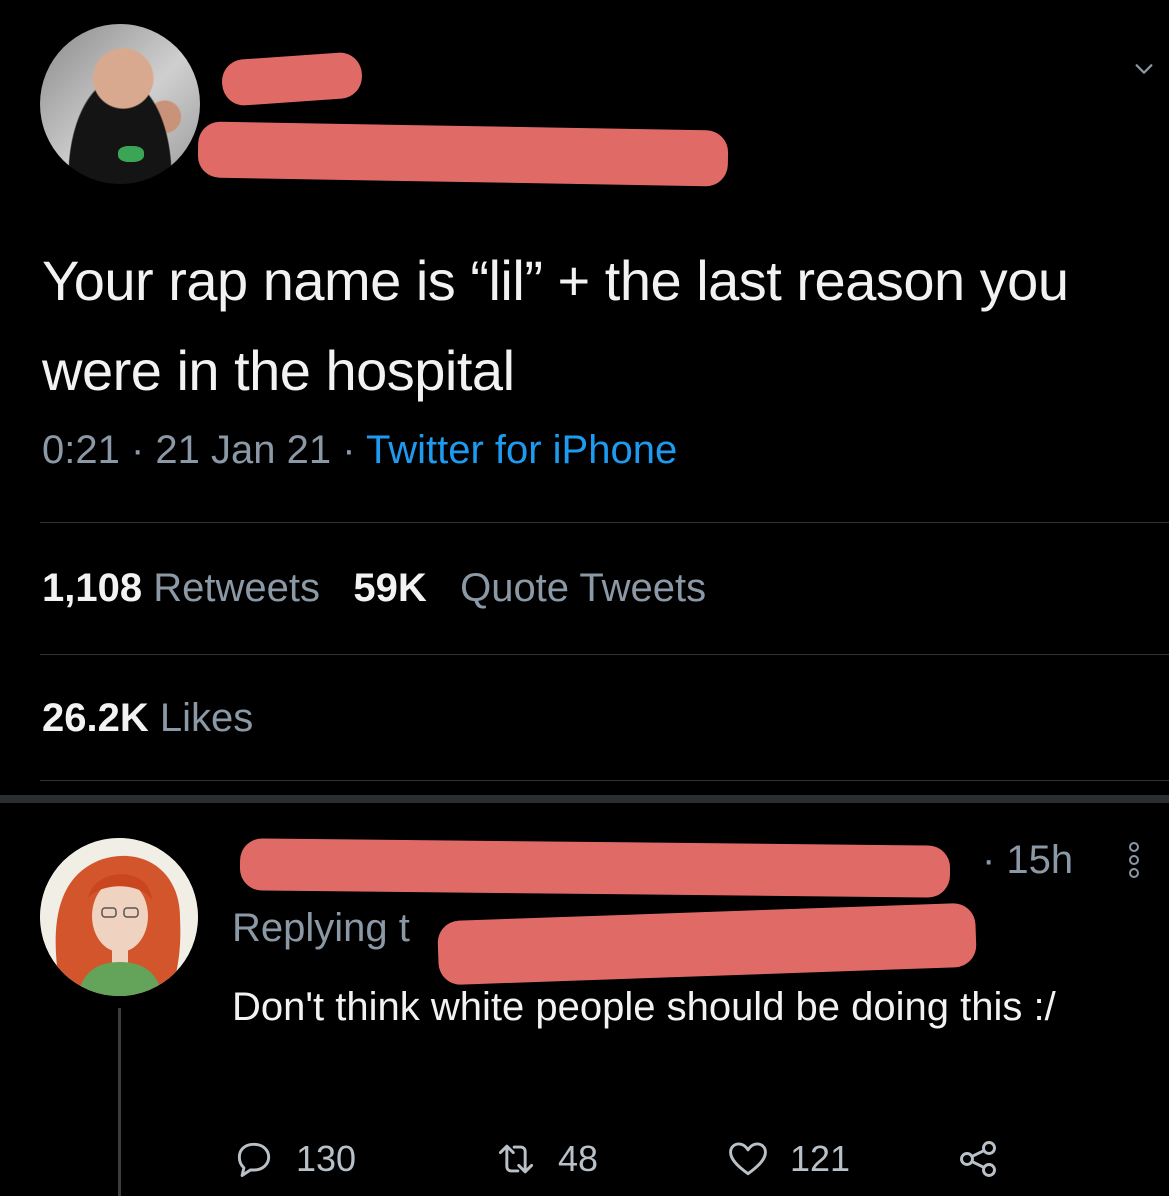  I want to click on retweets-label: Retweets, so click(236, 588).